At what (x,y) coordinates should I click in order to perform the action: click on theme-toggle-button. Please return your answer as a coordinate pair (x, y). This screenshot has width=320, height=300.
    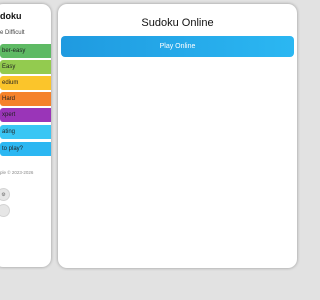
    Looking at the image, I should click on (5, 210).